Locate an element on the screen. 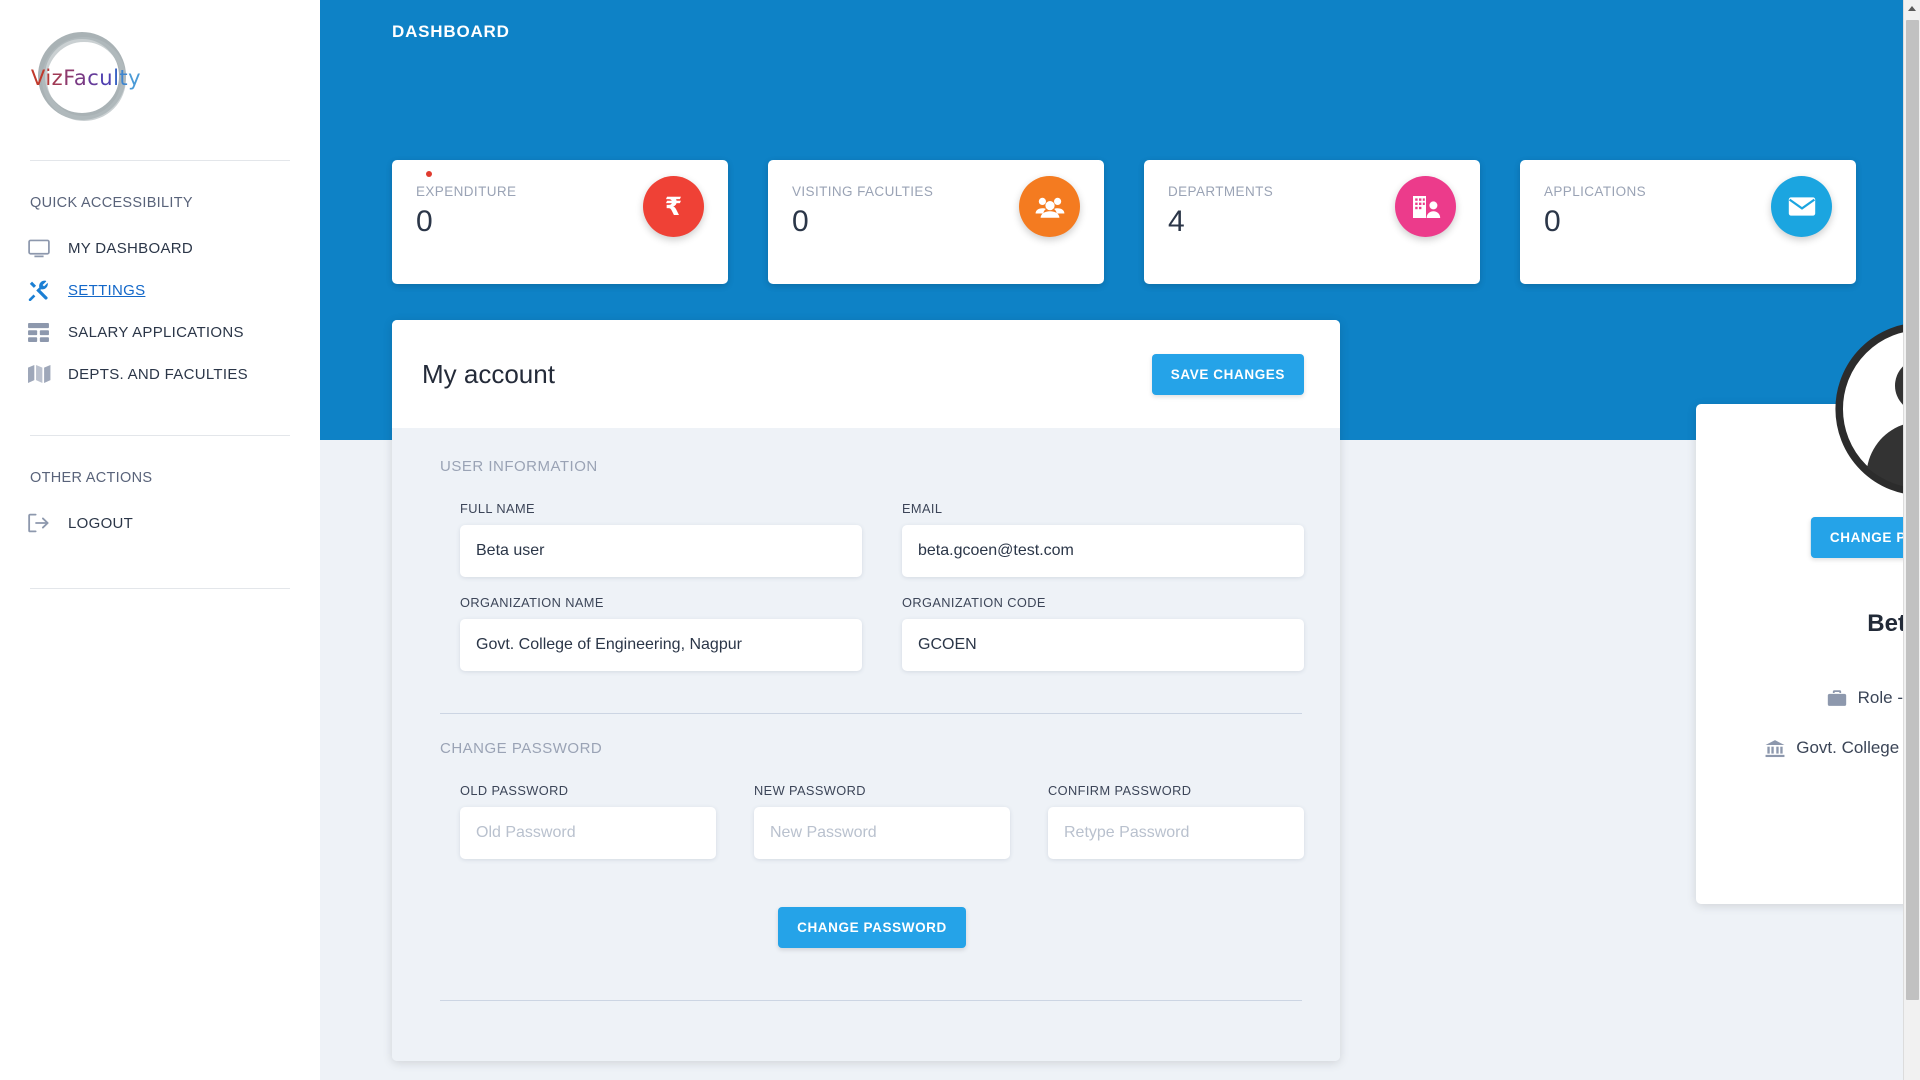 This screenshot has height=1080, width=1920. tools-icon is located at coordinates (41, 290).